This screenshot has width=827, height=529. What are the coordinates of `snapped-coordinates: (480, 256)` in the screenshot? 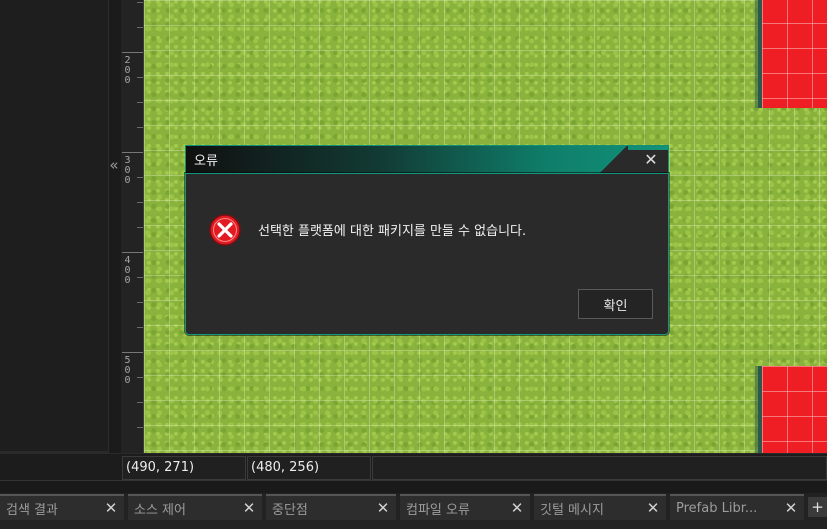 It's located at (309, 468).